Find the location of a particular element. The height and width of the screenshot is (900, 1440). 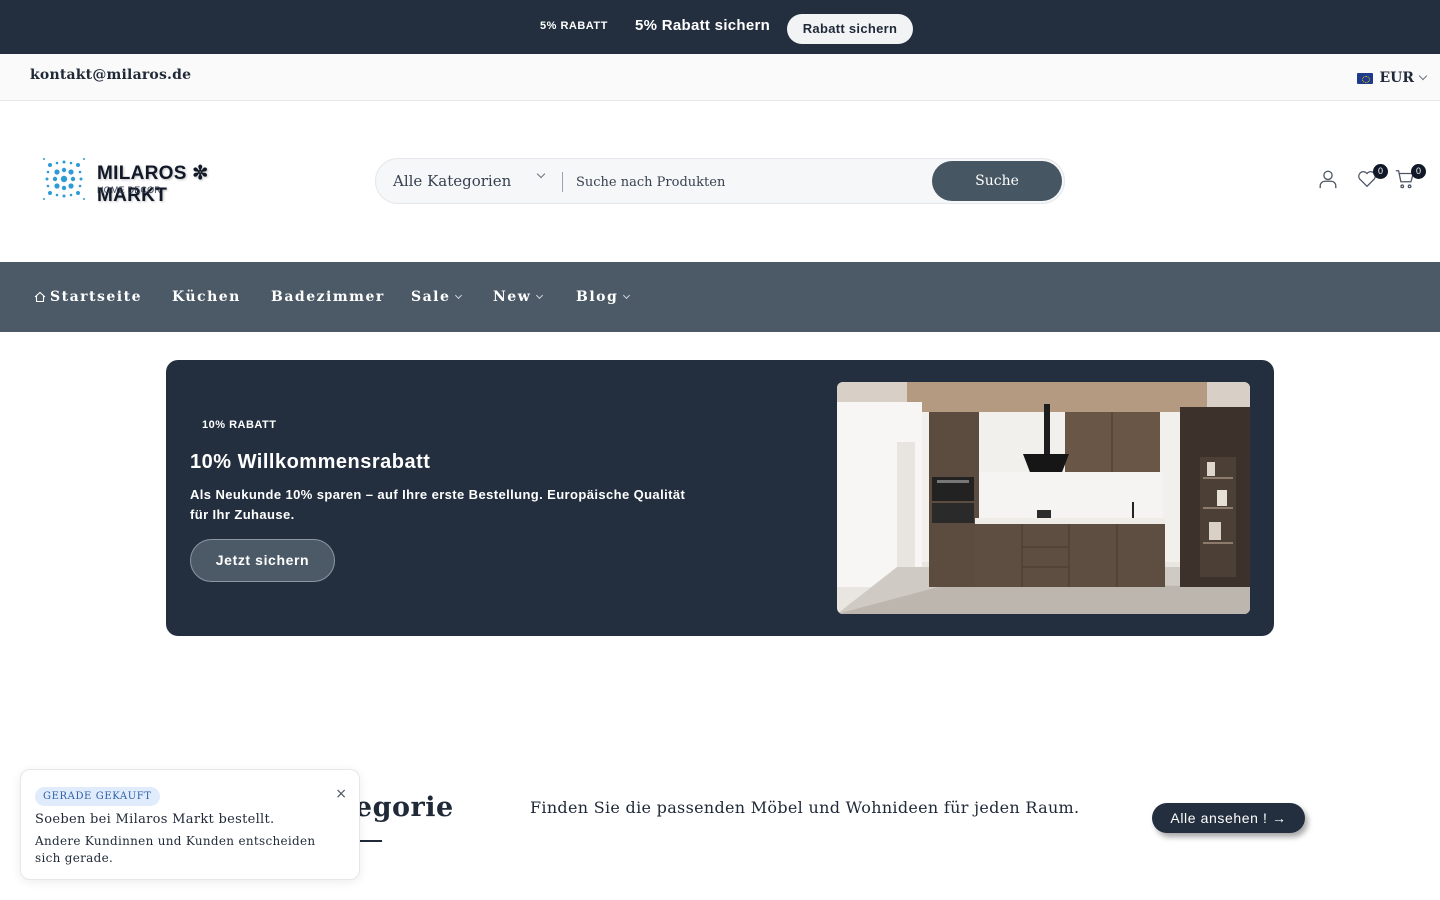

search-button: Suche is located at coordinates (997, 181).